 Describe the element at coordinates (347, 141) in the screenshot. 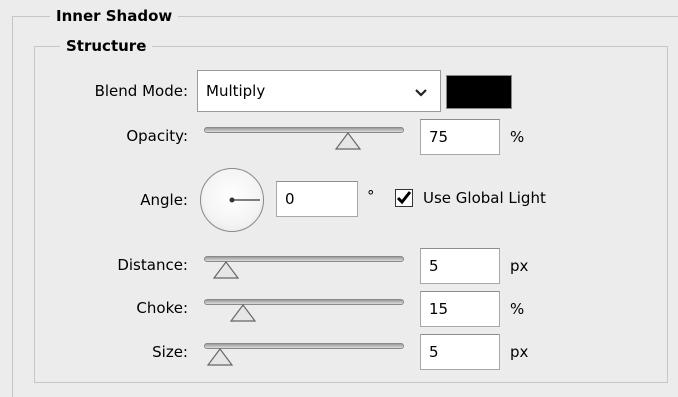

I see `opacity-slider-thumb` at that location.